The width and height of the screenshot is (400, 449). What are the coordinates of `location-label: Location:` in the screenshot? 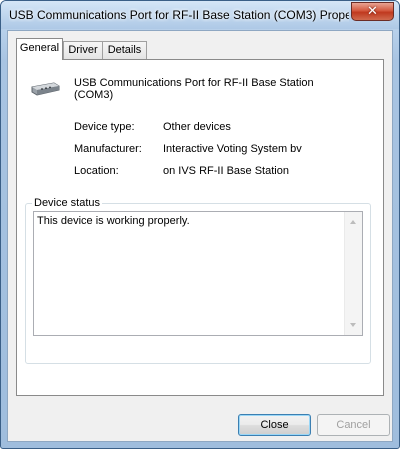 It's located at (96, 171).